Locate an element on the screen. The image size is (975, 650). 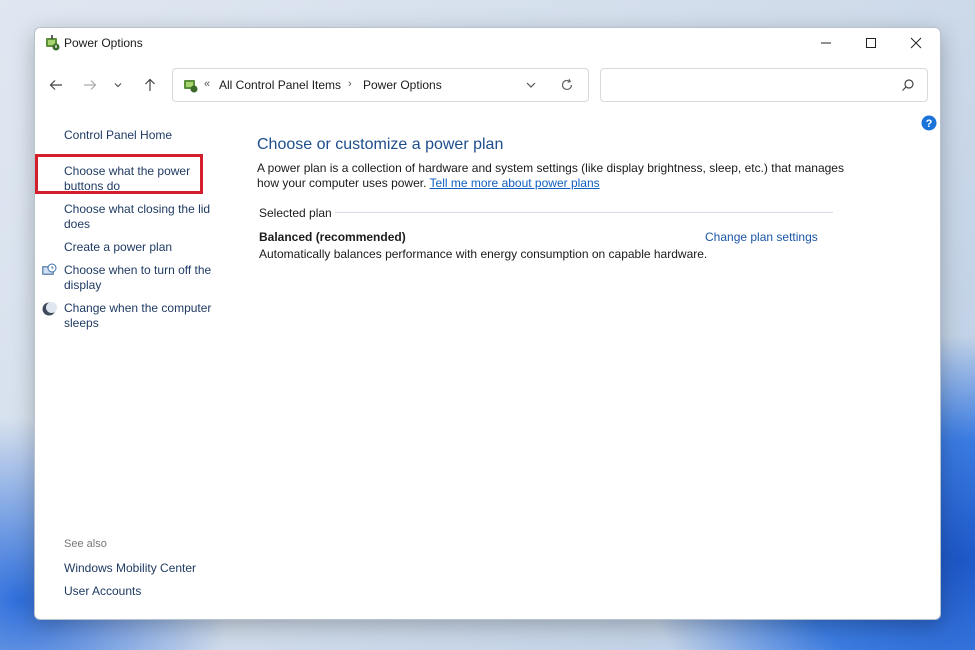
search-icon is located at coordinates (908, 85).